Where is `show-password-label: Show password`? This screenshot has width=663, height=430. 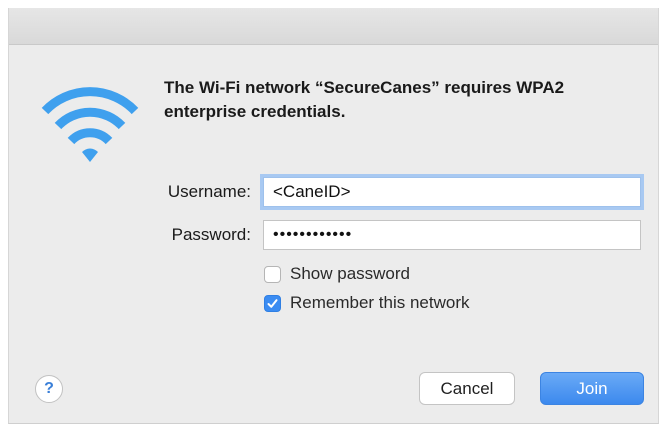 show-password-label: Show password is located at coordinates (350, 274).